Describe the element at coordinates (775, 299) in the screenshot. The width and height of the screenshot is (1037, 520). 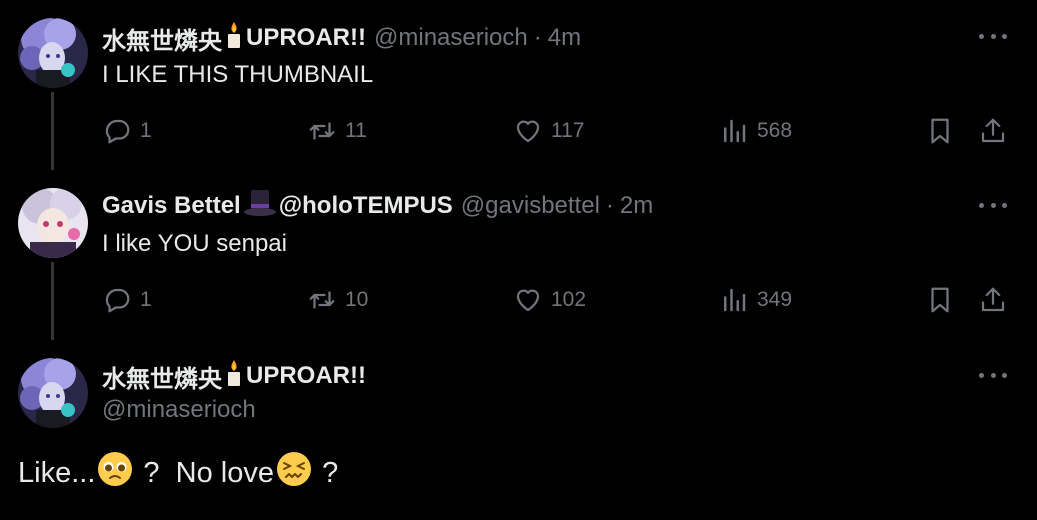
I see `views-count: 349` at that location.